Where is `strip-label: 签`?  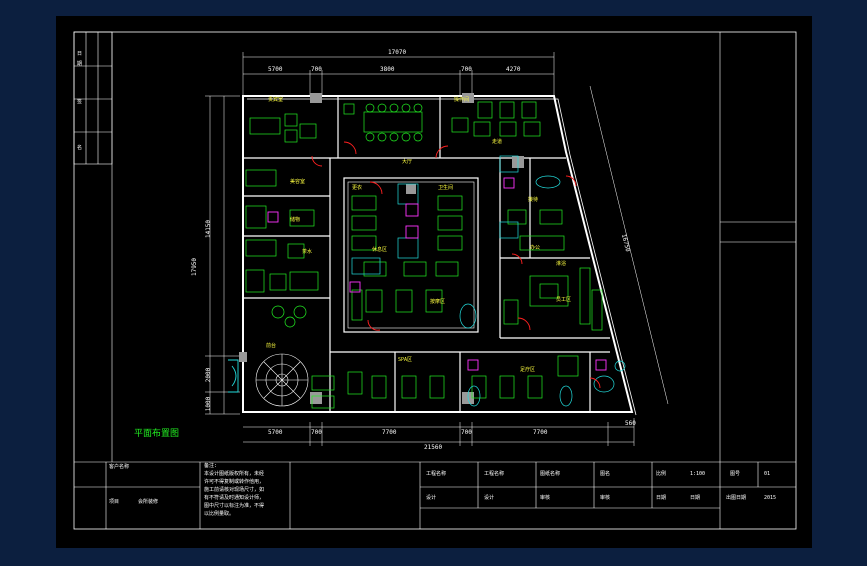
strip-label: 签 is located at coordinates (80, 102).